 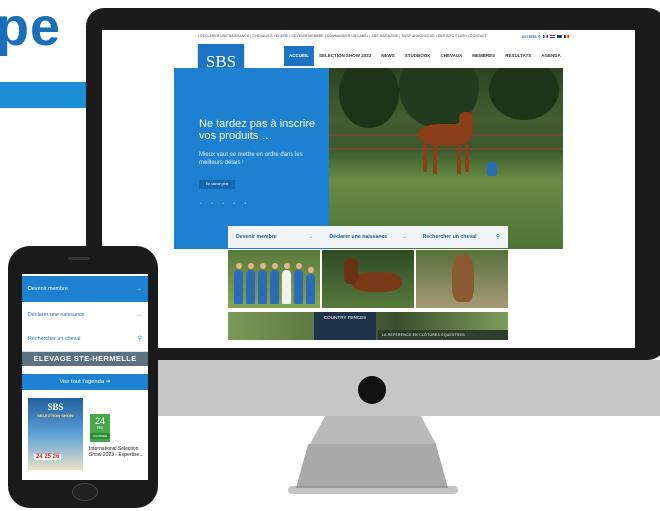 What do you see at coordinates (373, 490) in the screenshot?
I see `stand-shadow` at bounding box center [373, 490].